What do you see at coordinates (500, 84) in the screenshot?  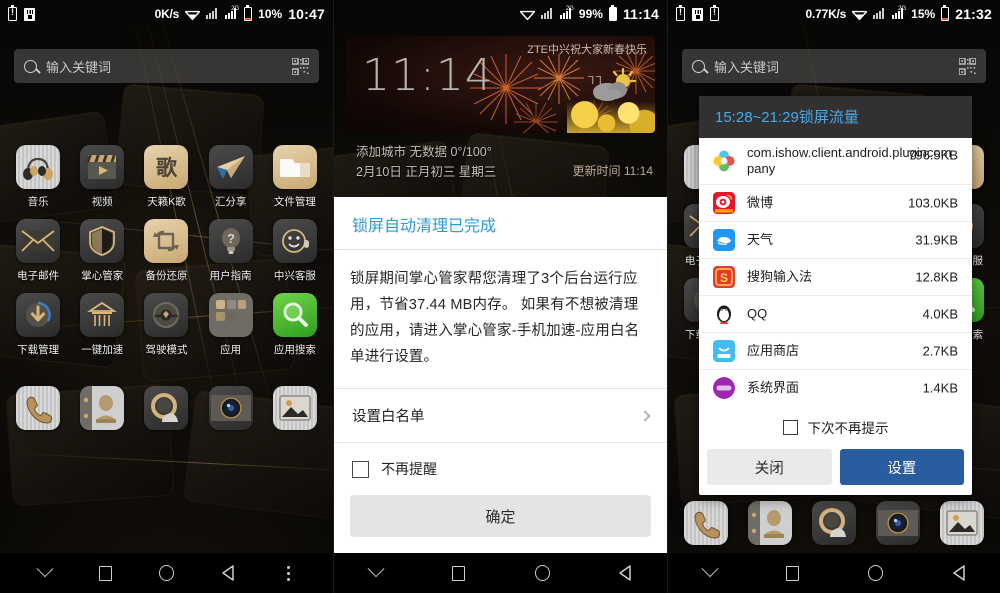 I see `lockscreen-clock-widget: 11:14 ZTE中兴祝大家新春快乐 ᒣᒣ` at bounding box center [500, 84].